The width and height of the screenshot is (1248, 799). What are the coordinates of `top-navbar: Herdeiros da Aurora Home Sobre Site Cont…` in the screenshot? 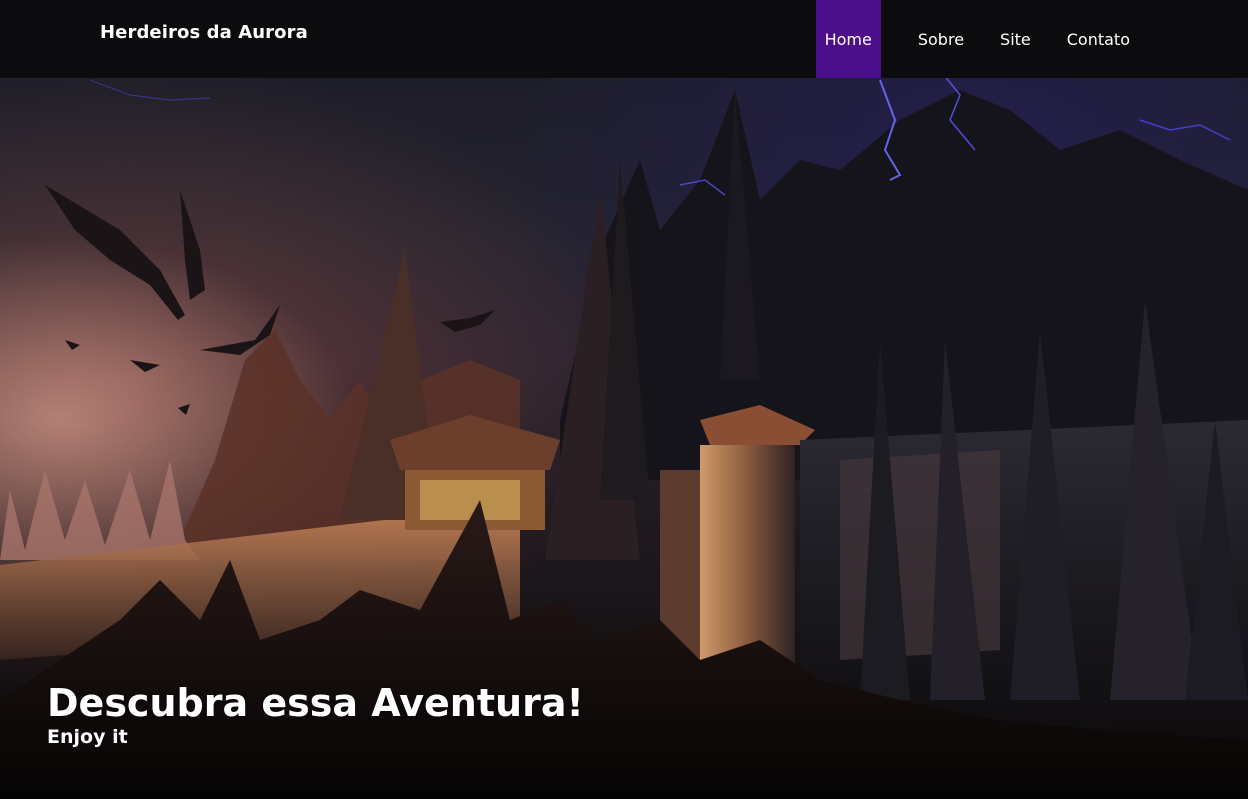 It's located at (624, 39).